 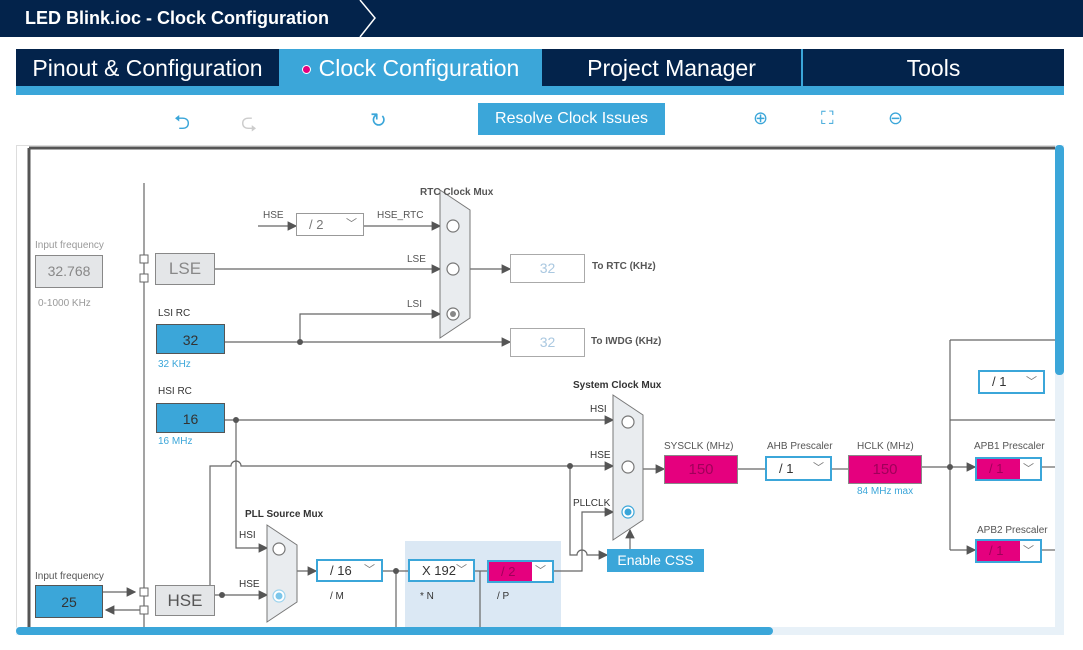 I want to click on pll-p-select: / 2 ﹀, so click(x=520, y=571).